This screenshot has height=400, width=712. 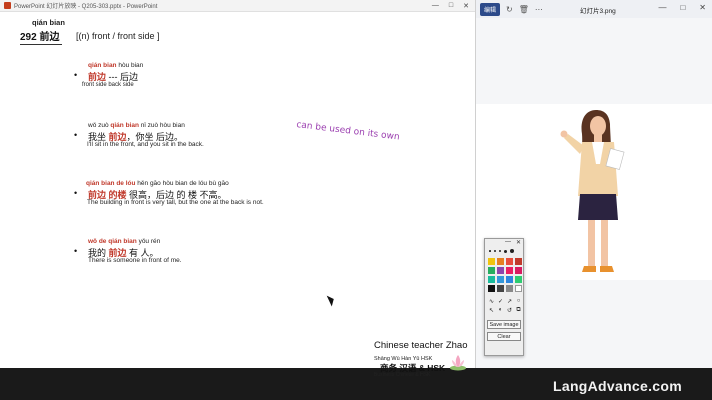 What do you see at coordinates (108, 85) in the screenshot?
I see `example-1-english: front side back side` at bounding box center [108, 85].